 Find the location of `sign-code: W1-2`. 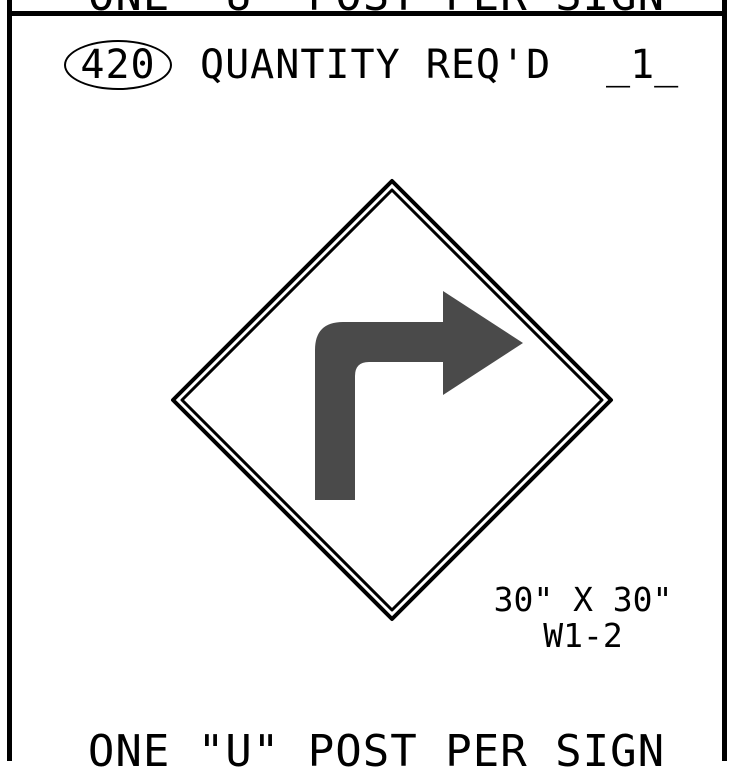

sign-code: W1-2 is located at coordinates (583, 635).